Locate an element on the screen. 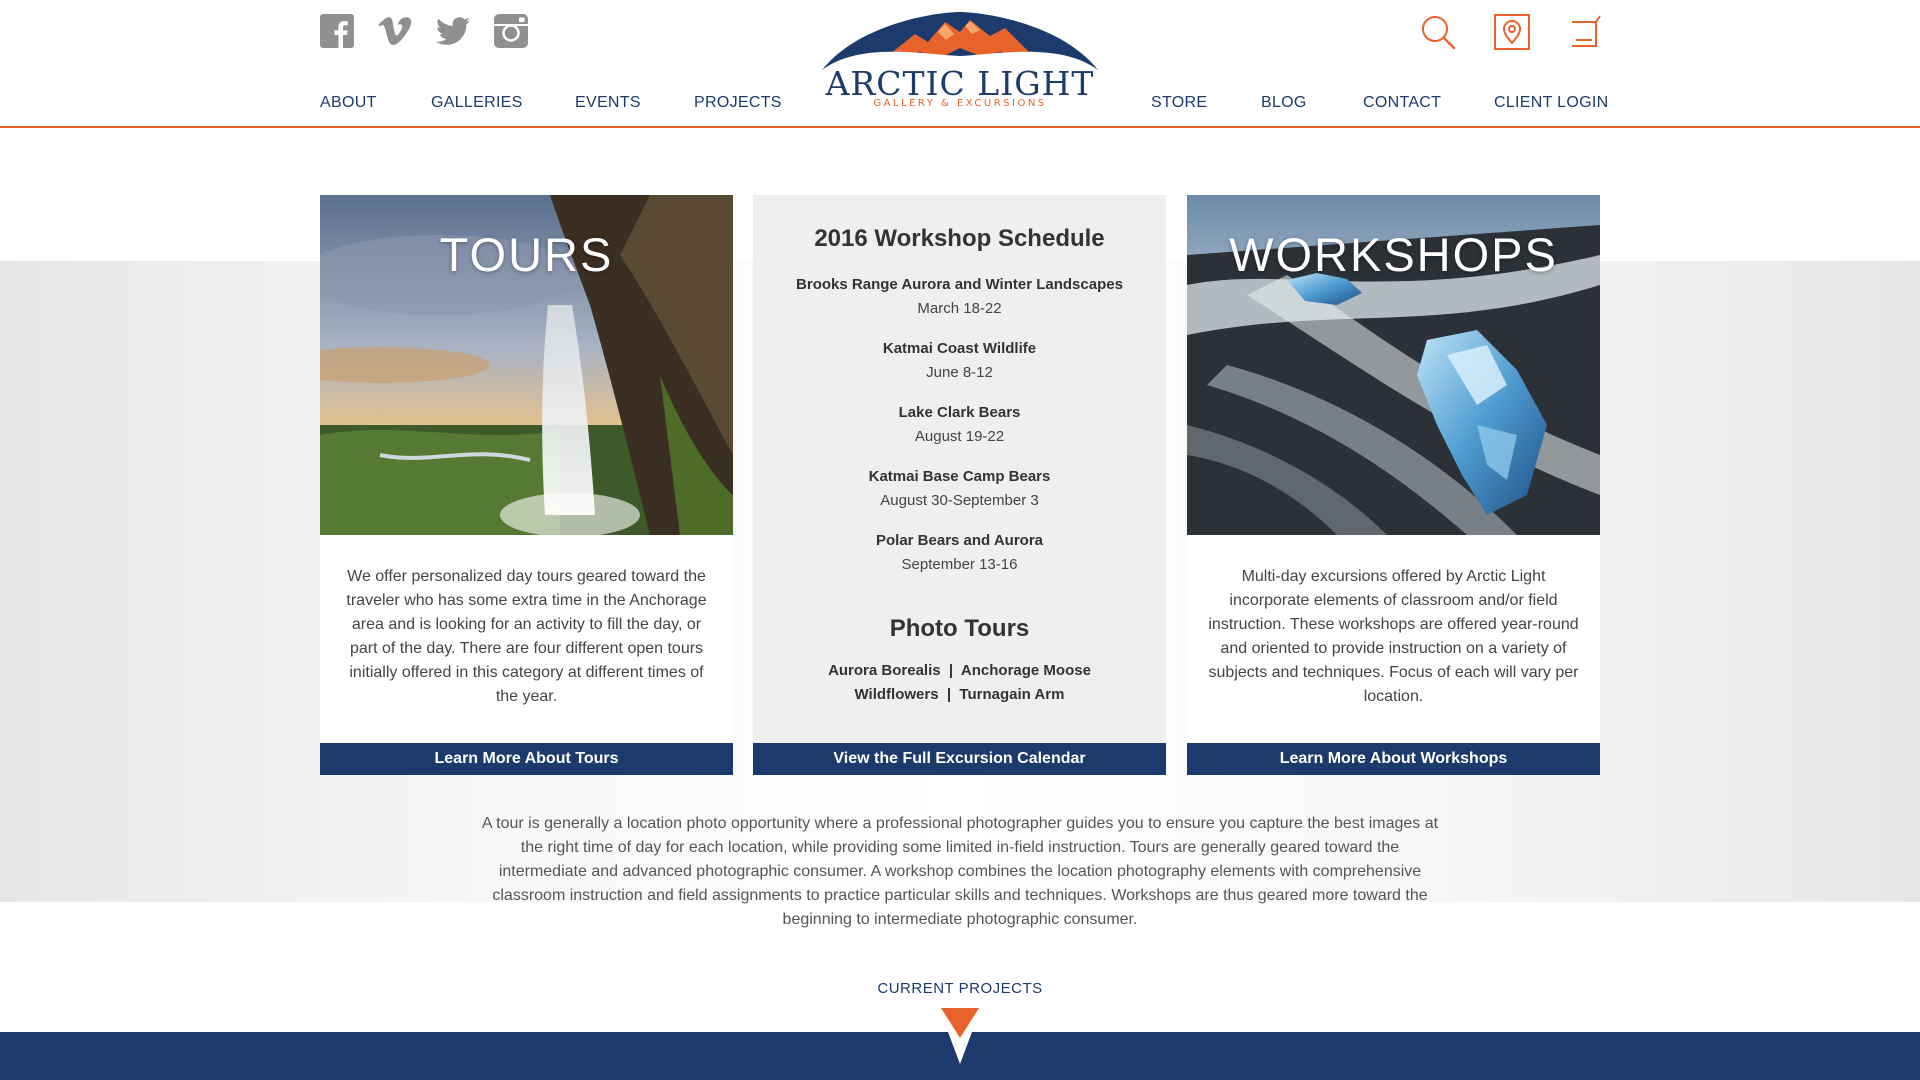 This screenshot has height=1080, width=1920. header-tools is located at coordinates (1512, 32).